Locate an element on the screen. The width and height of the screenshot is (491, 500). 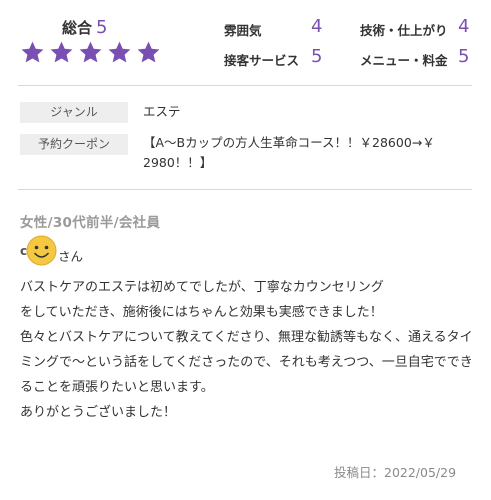
coupon-link: 【A〜Bカップの方人生革命コース！！￥28600→￥ 2980！！】 is located at coordinates (310, 153).